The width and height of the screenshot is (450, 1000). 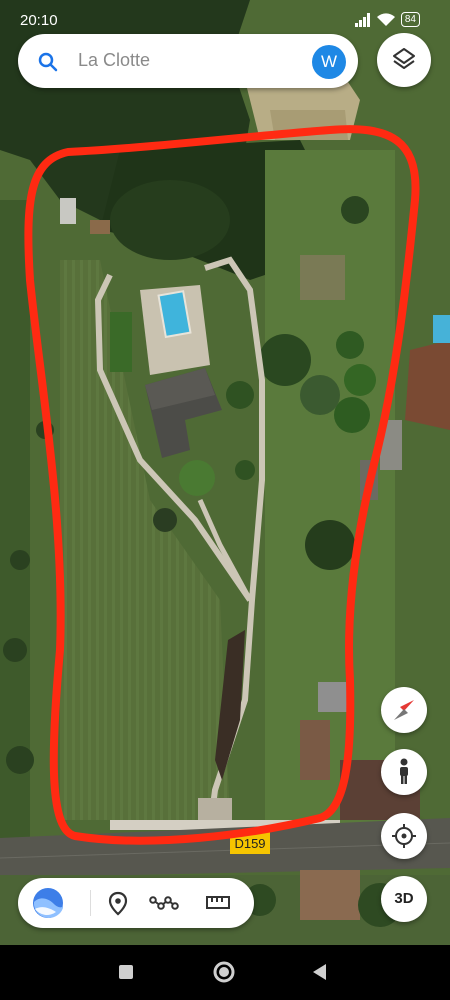 I want to click on earth-logo-icon, so click(x=48, y=903).